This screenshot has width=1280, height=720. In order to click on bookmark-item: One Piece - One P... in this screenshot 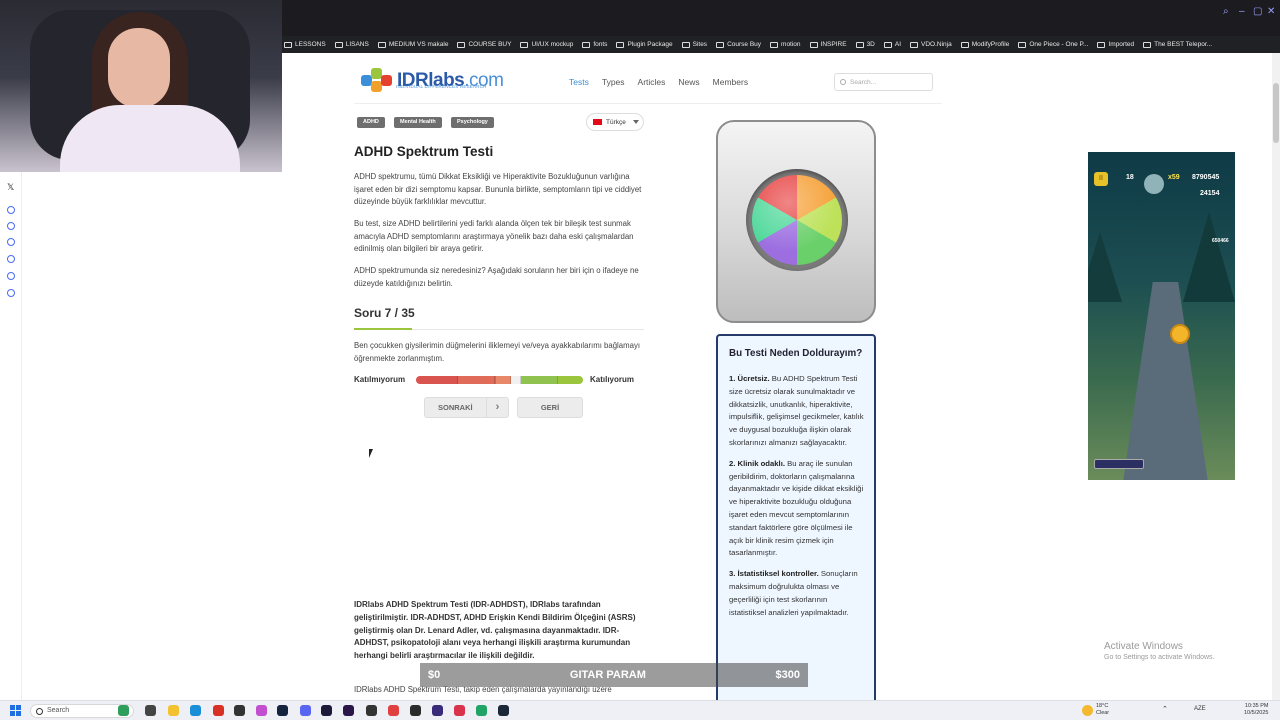, I will do `click(1053, 44)`.